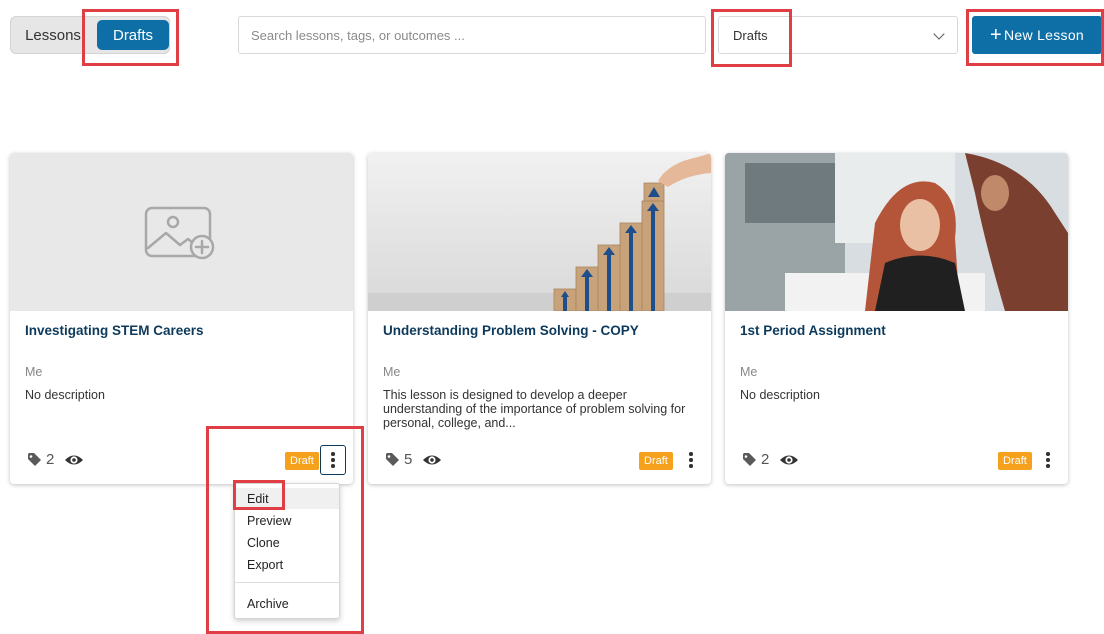 The height and width of the screenshot is (634, 1104). What do you see at coordinates (896, 232) in the screenshot?
I see `classroom-students-photo` at bounding box center [896, 232].